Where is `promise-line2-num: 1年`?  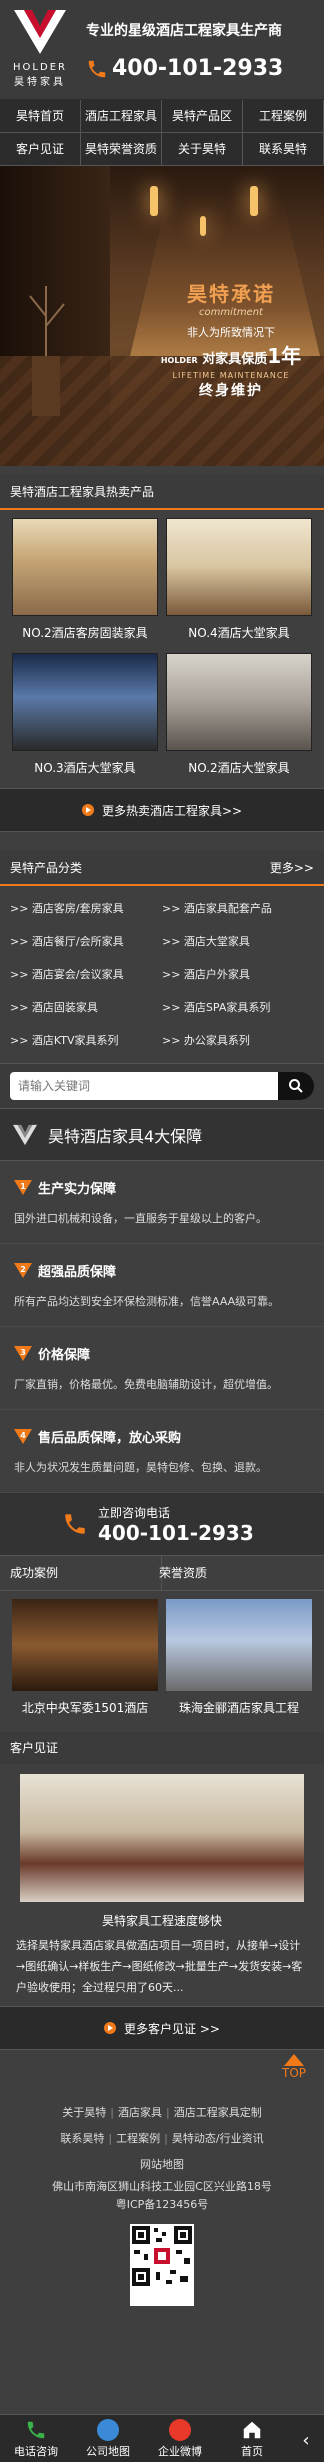
promise-line2-num: 1年 is located at coordinates (284, 356).